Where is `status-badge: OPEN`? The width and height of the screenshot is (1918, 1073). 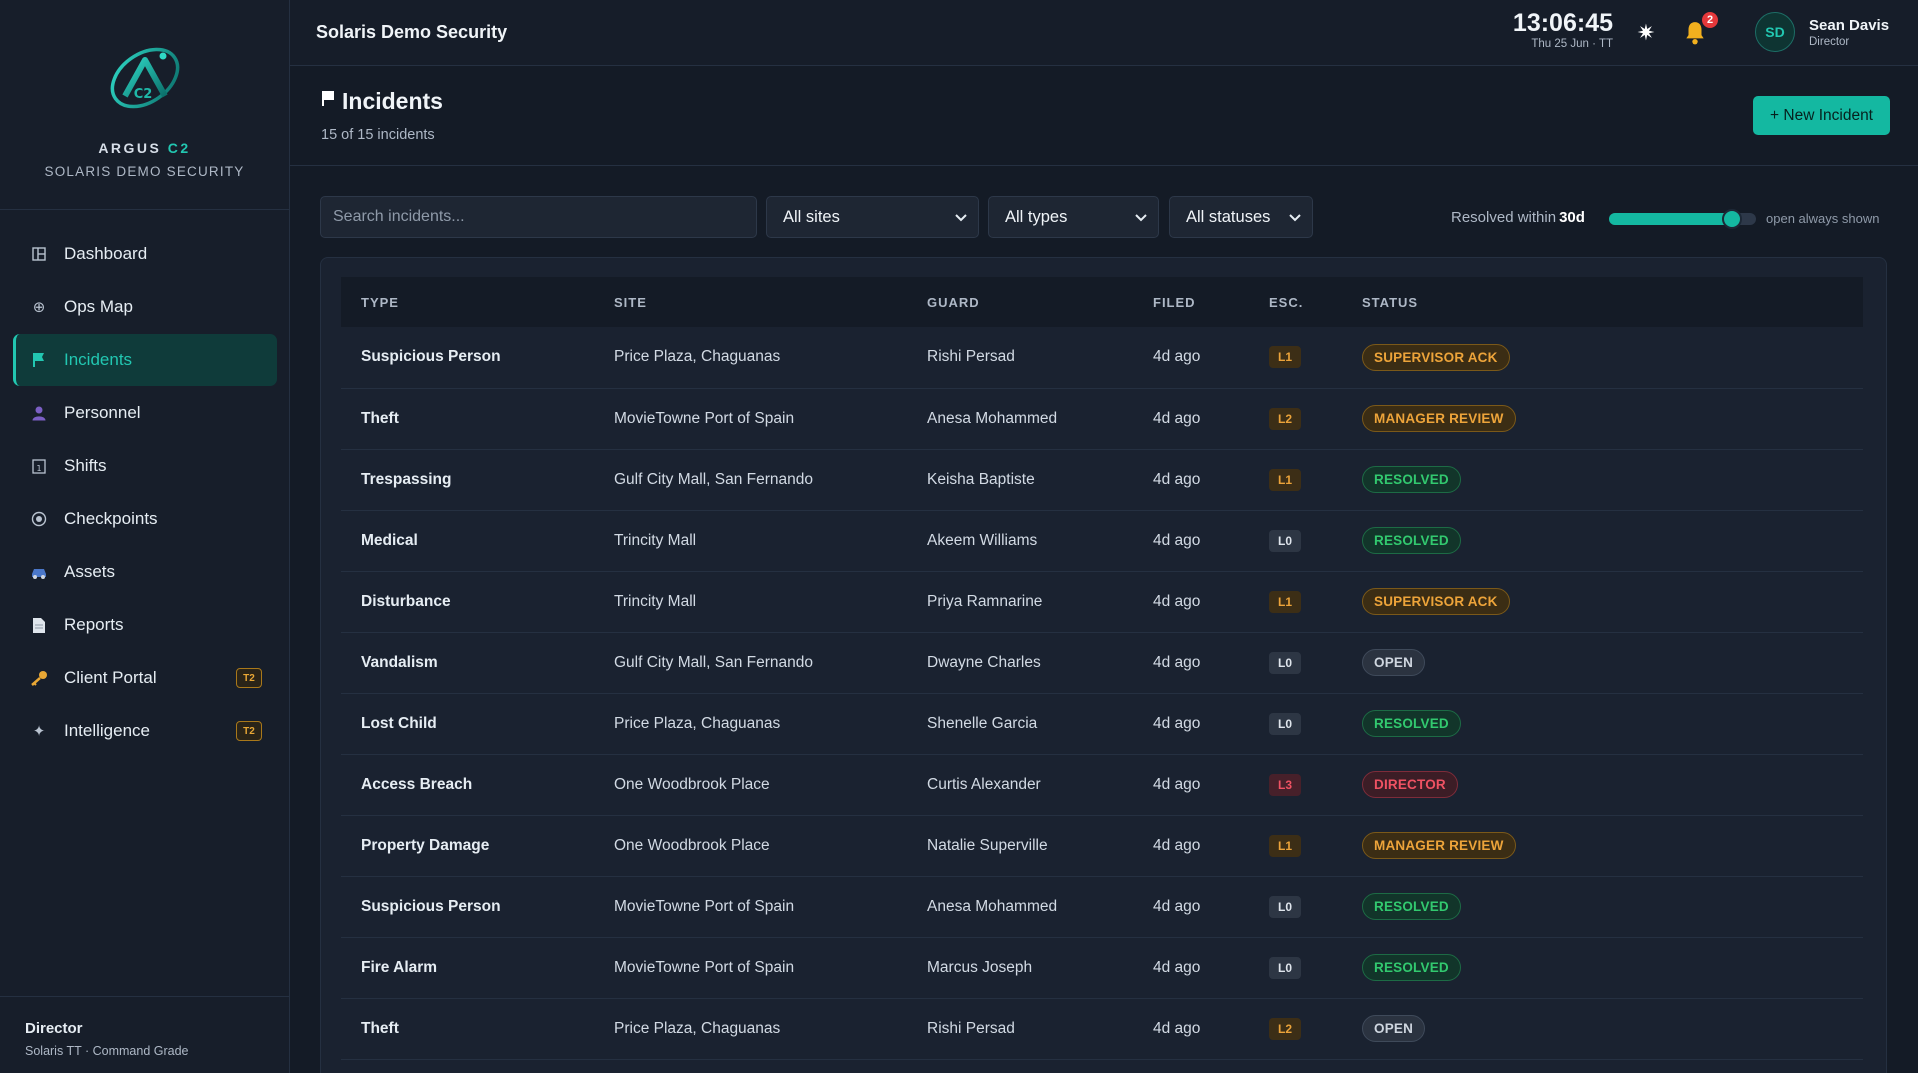 status-badge: OPEN is located at coordinates (1394, 662).